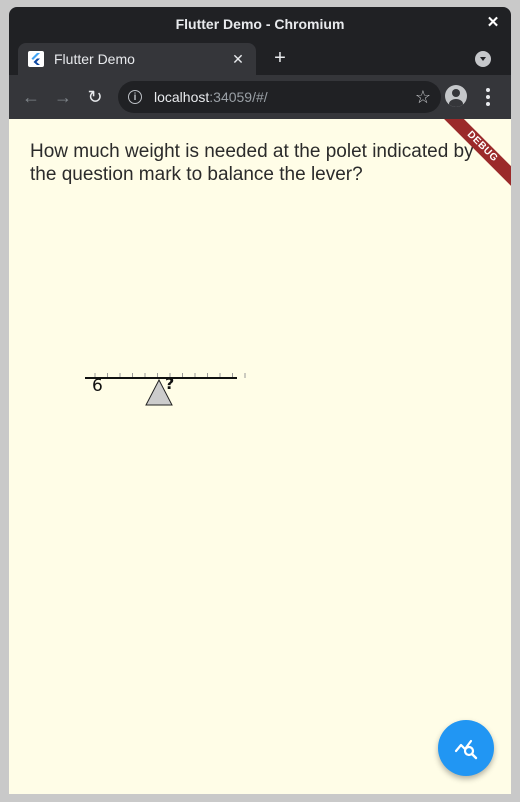  I want to click on window-close-icon: ✕, so click(493, 23).